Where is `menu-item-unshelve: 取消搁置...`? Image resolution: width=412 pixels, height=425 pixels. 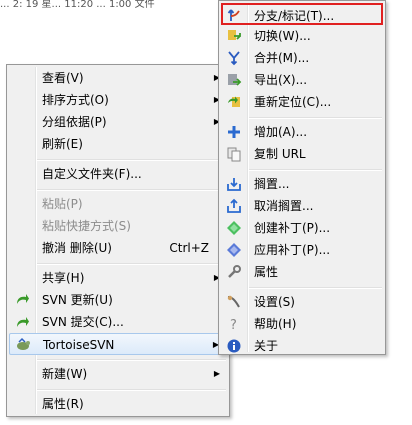 menu-item-unshelve: 取消搁置... is located at coordinates (302, 206).